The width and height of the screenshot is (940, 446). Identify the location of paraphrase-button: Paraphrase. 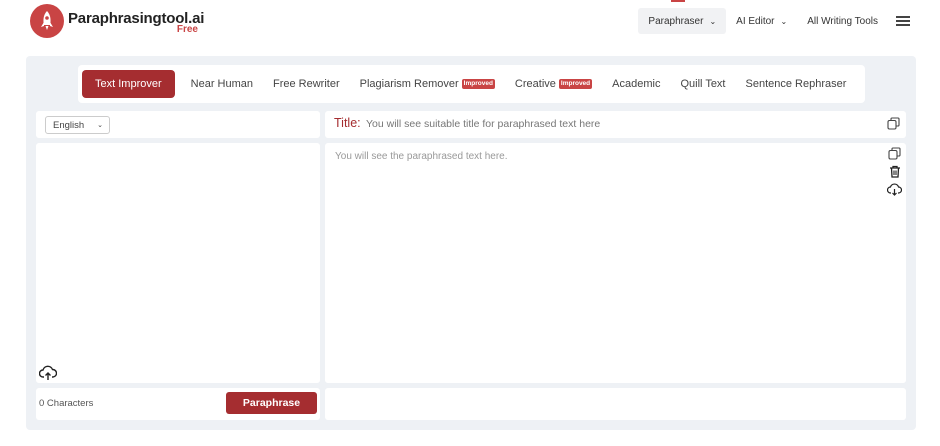
(271, 403).